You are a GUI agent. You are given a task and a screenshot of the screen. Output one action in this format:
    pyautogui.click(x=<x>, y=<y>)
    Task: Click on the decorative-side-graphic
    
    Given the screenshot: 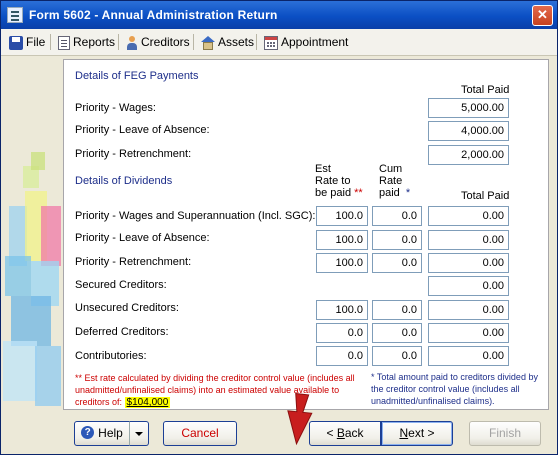 What is the action you would take?
    pyautogui.click(x=32, y=236)
    